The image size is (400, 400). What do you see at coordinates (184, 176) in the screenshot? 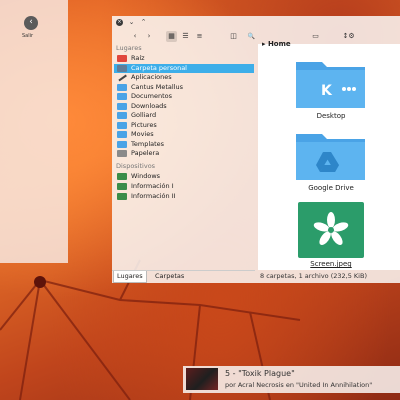
I see `sidebar-item-windows: Windows` at bounding box center [184, 176].